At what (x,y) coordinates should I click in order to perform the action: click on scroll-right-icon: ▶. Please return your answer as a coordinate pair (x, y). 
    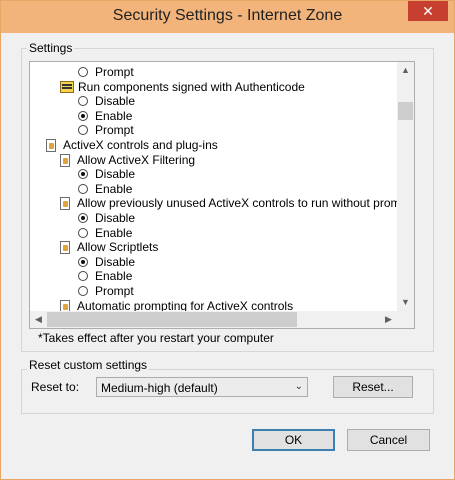
    Looking at the image, I should click on (388, 319).